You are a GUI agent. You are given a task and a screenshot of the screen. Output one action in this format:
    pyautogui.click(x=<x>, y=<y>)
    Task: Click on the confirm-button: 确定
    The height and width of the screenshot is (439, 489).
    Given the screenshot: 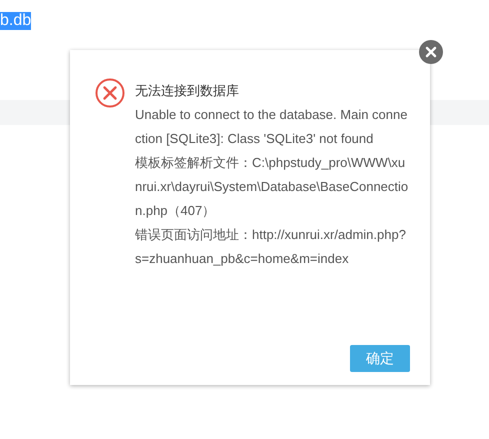 What is the action you would take?
    pyautogui.click(x=380, y=358)
    